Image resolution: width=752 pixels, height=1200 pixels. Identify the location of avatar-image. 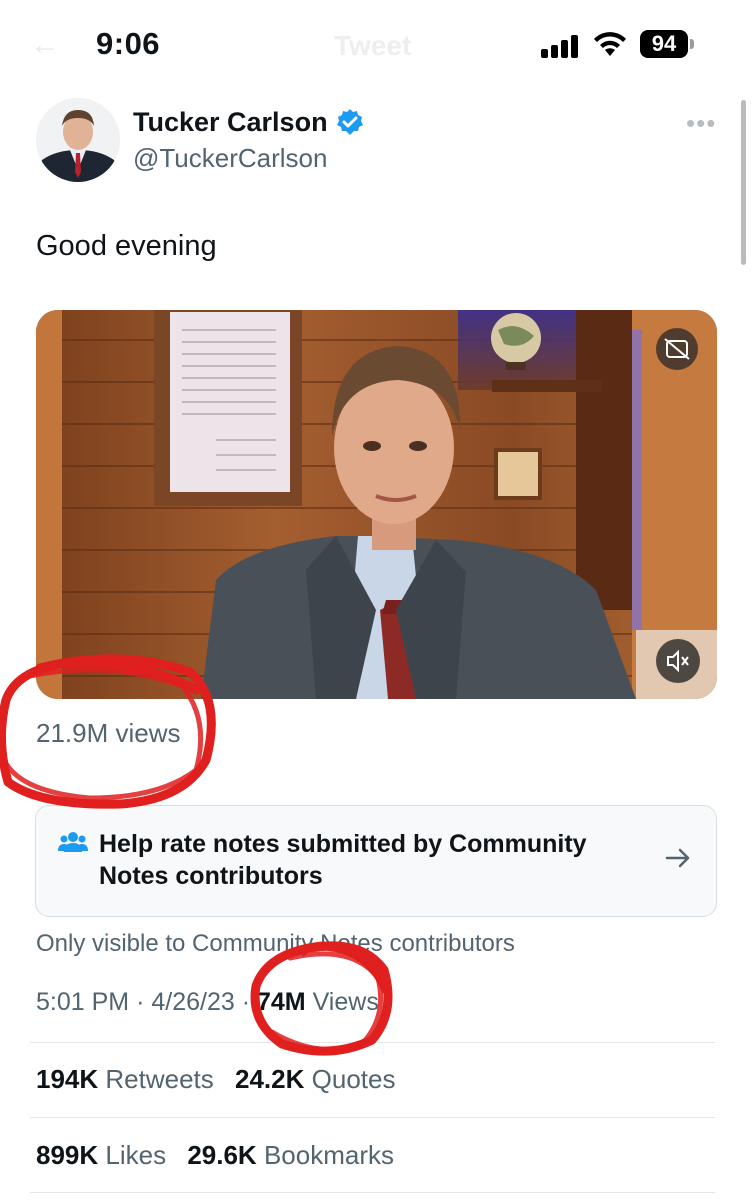
(78, 140).